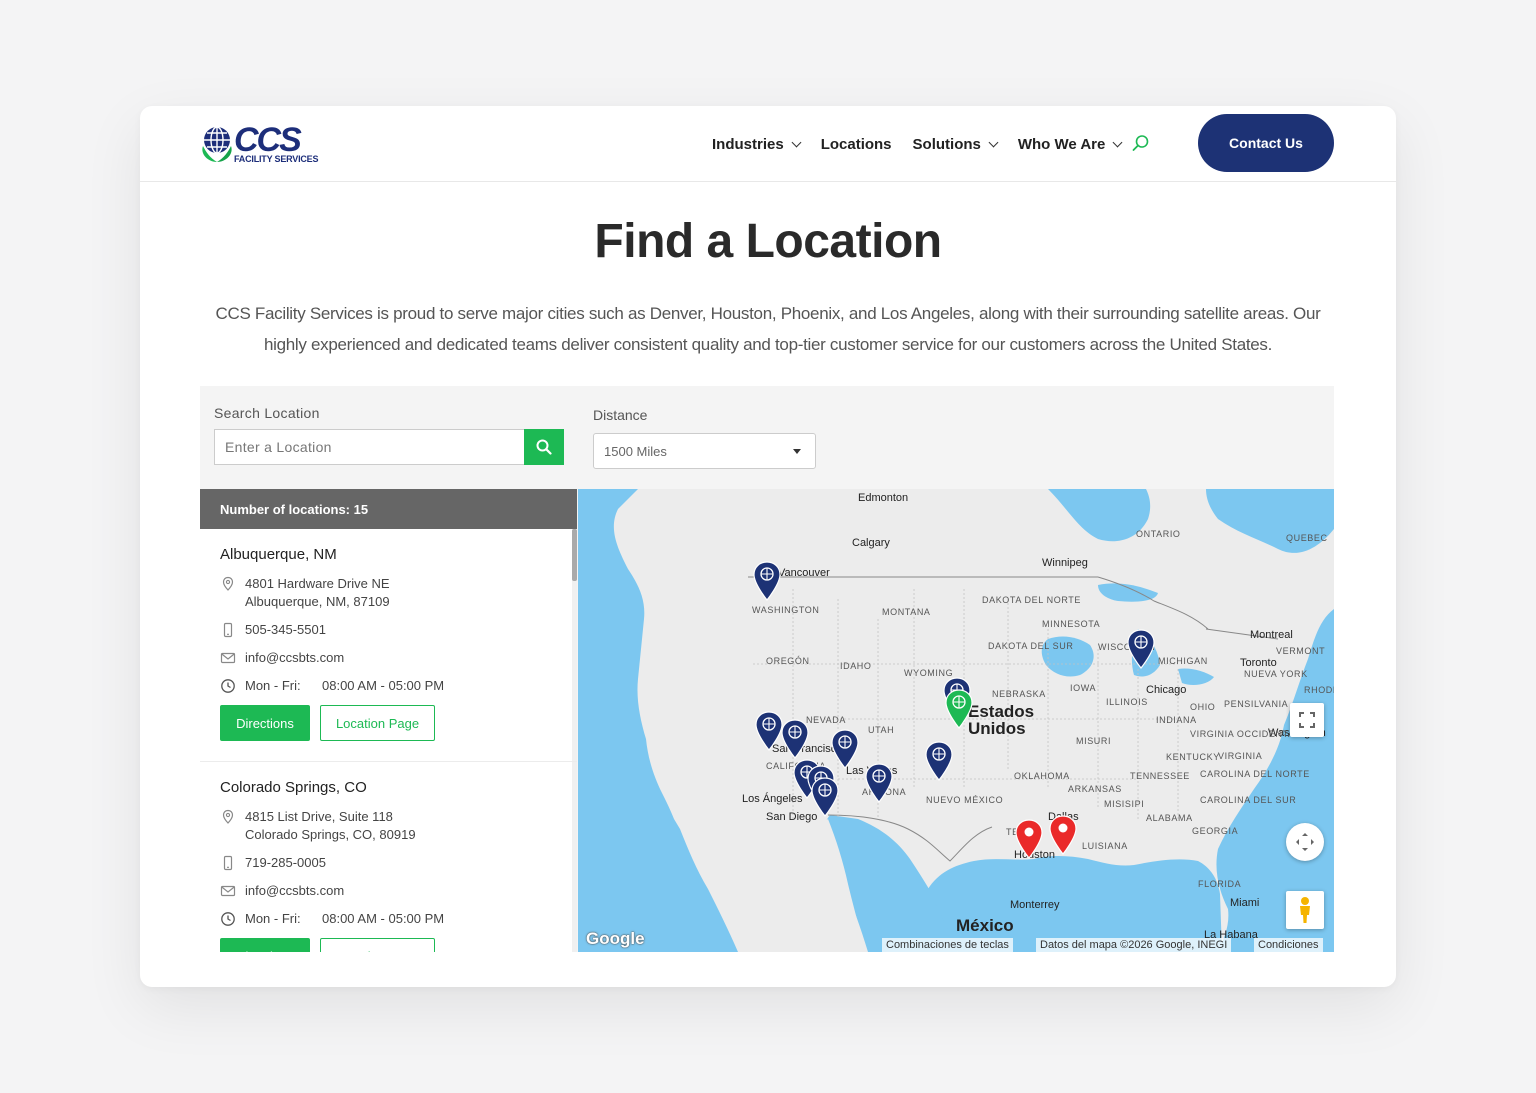 This screenshot has width=1536, height=1093. What do you see at coordinates (228, 630) in the screenshot?
I see `phone-icon` at bounding box center [228, 630].